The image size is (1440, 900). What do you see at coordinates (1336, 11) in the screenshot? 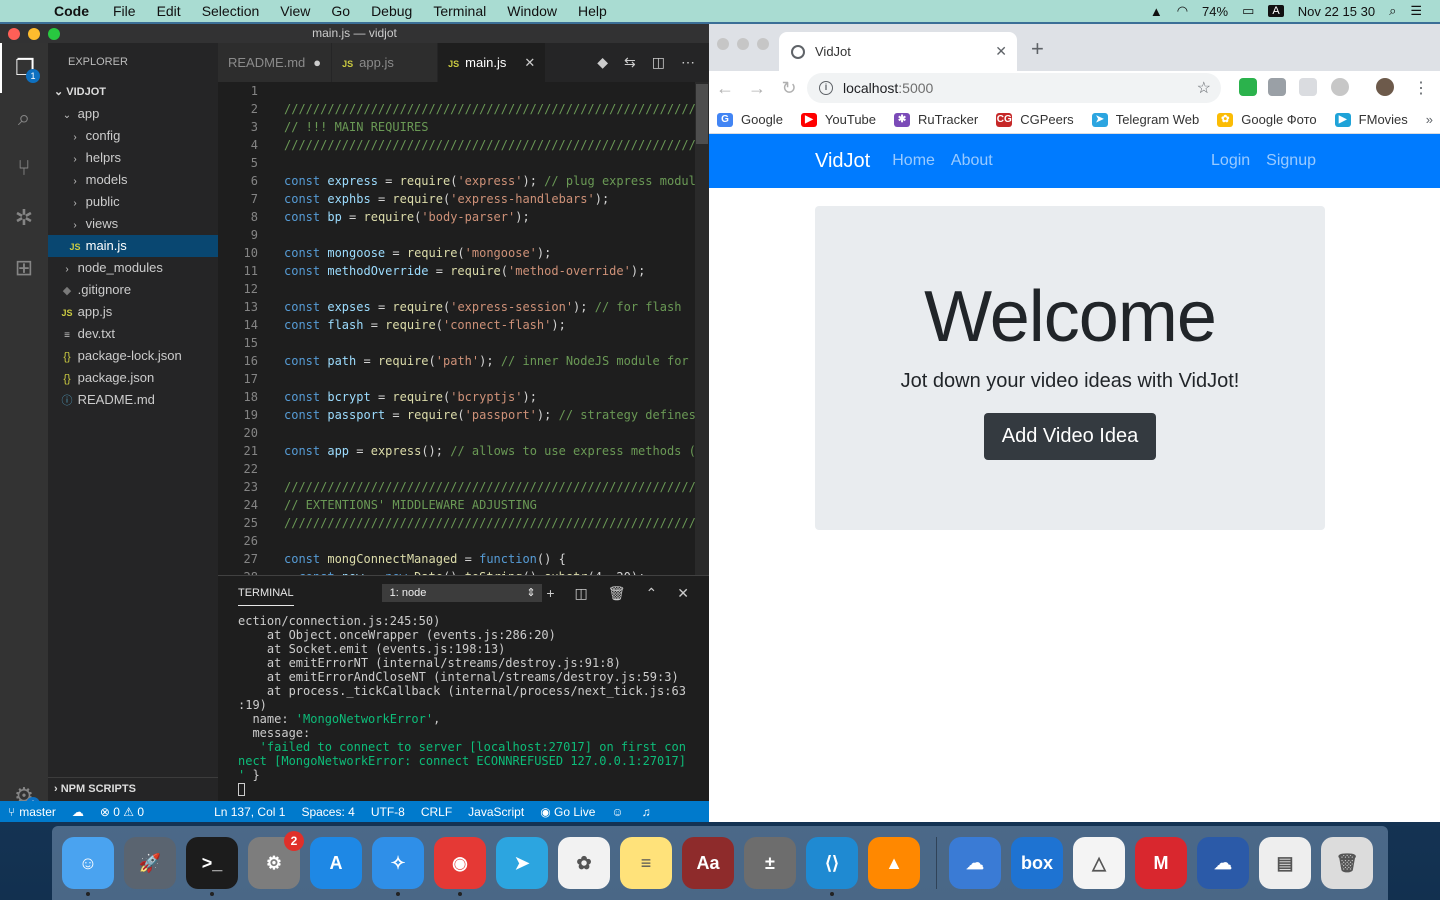
I see `clock: Nov 22 15 30` at bounding box center [1336, 11].